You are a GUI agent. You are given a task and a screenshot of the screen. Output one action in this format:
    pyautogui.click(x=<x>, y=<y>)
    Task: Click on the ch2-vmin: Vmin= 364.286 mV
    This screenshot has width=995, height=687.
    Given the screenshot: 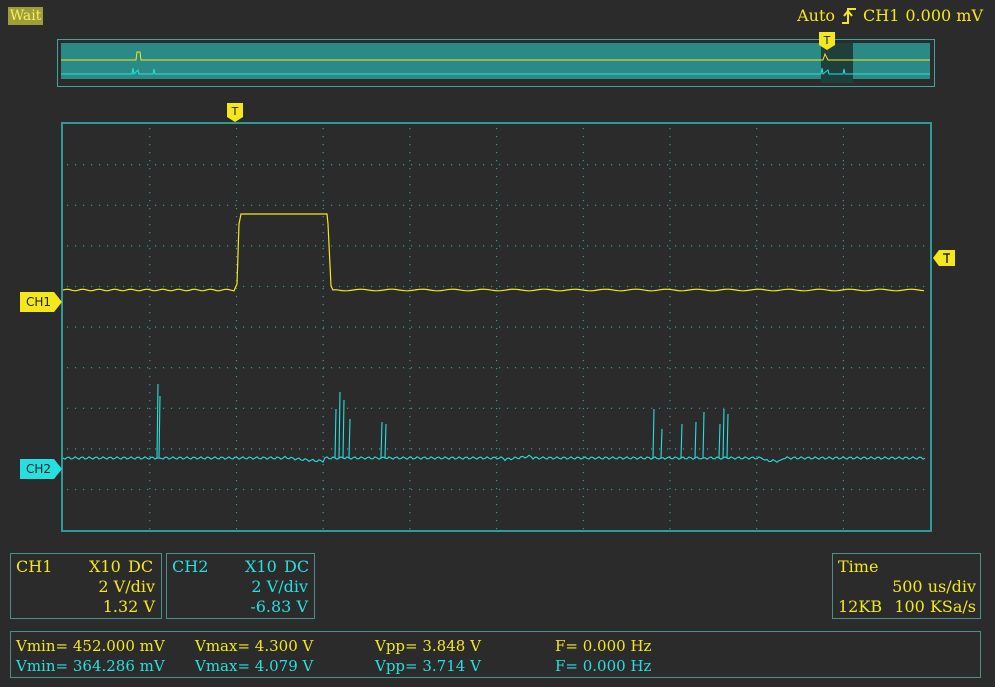 What is the action you would take?
    pyautogui.click(x=90, y=666)
    